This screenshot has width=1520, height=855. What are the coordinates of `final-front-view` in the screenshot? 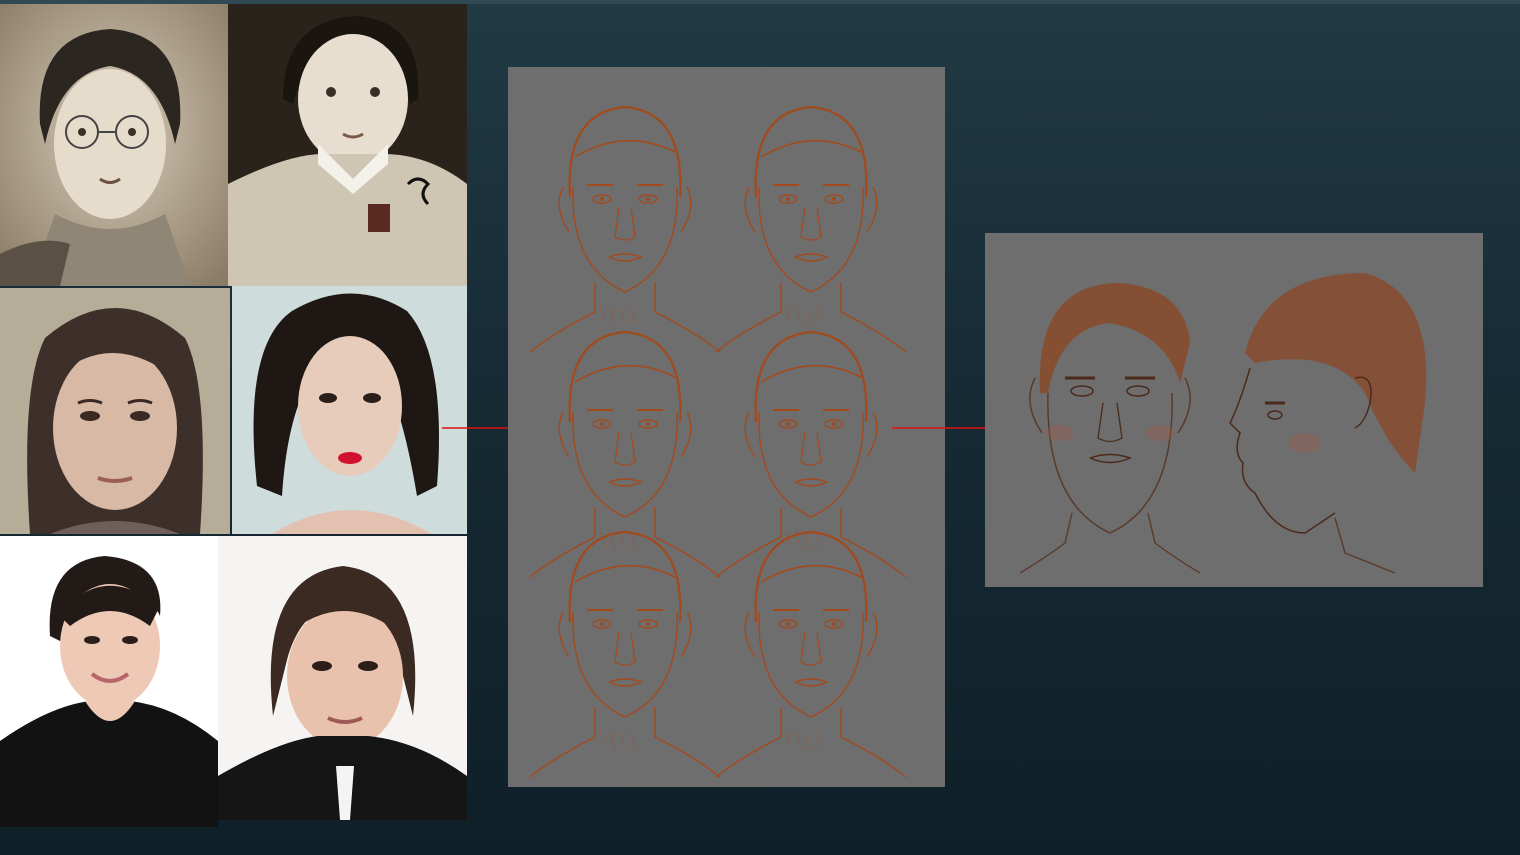 It's located at (1110, 428).